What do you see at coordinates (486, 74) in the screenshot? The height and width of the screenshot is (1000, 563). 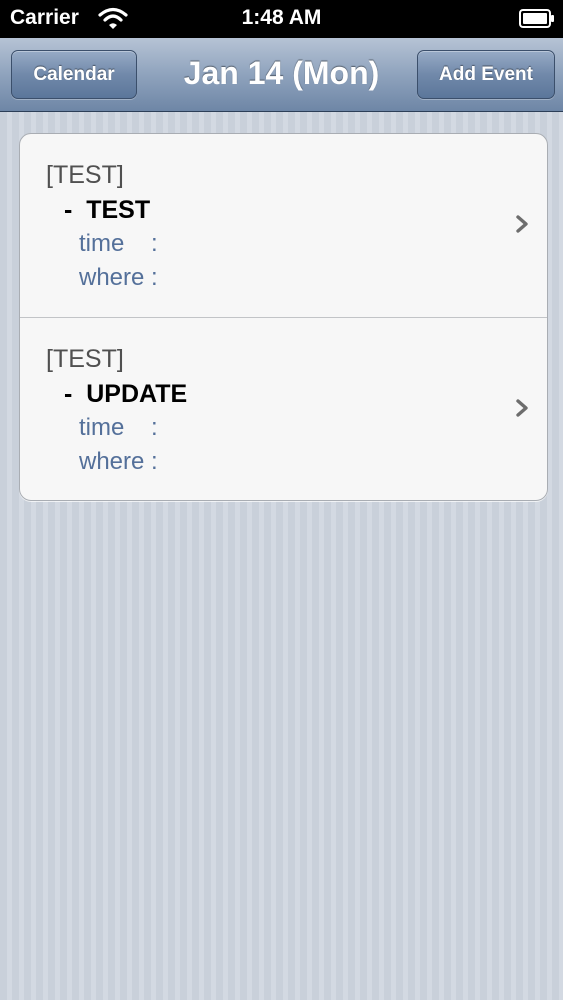 I see `add-event-button: Add Event` at bounding box center [486, 74].